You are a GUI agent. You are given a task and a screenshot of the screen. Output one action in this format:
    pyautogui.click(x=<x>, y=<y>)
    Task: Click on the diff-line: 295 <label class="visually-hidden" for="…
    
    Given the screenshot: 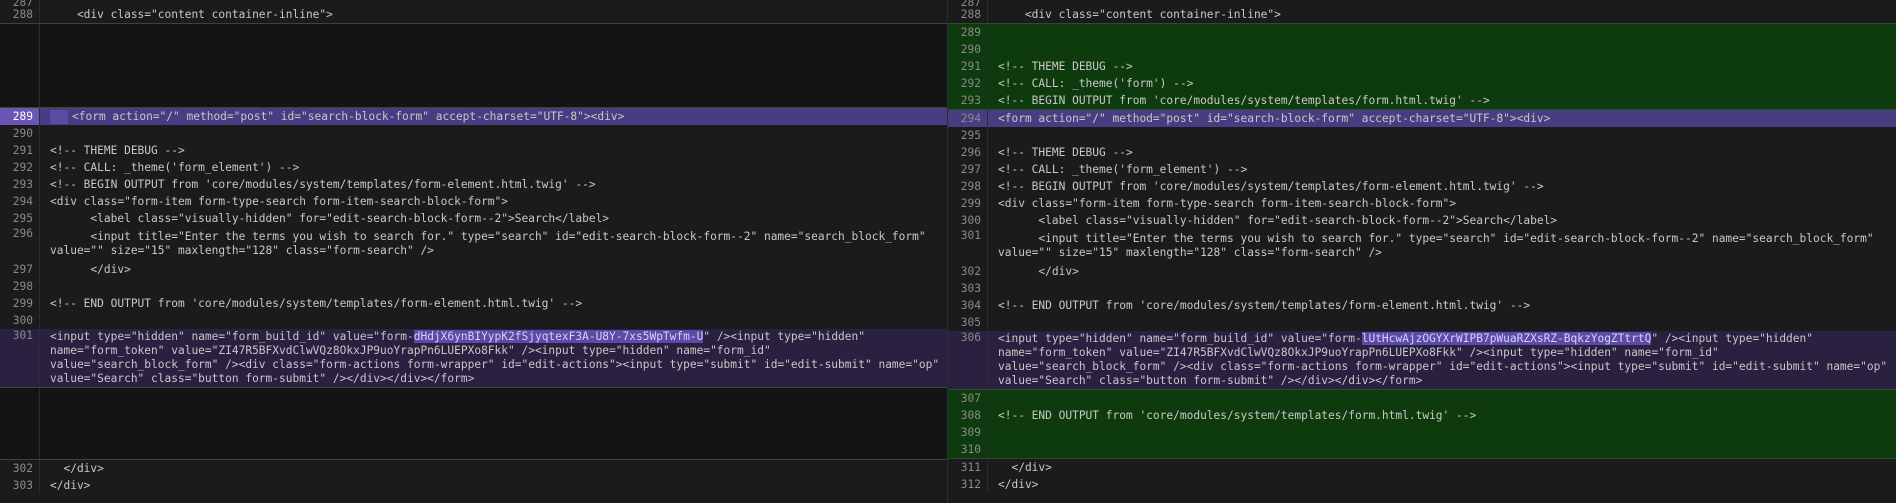 What is the action you would take?
    pyautogui.click(x=473, y=218)
    